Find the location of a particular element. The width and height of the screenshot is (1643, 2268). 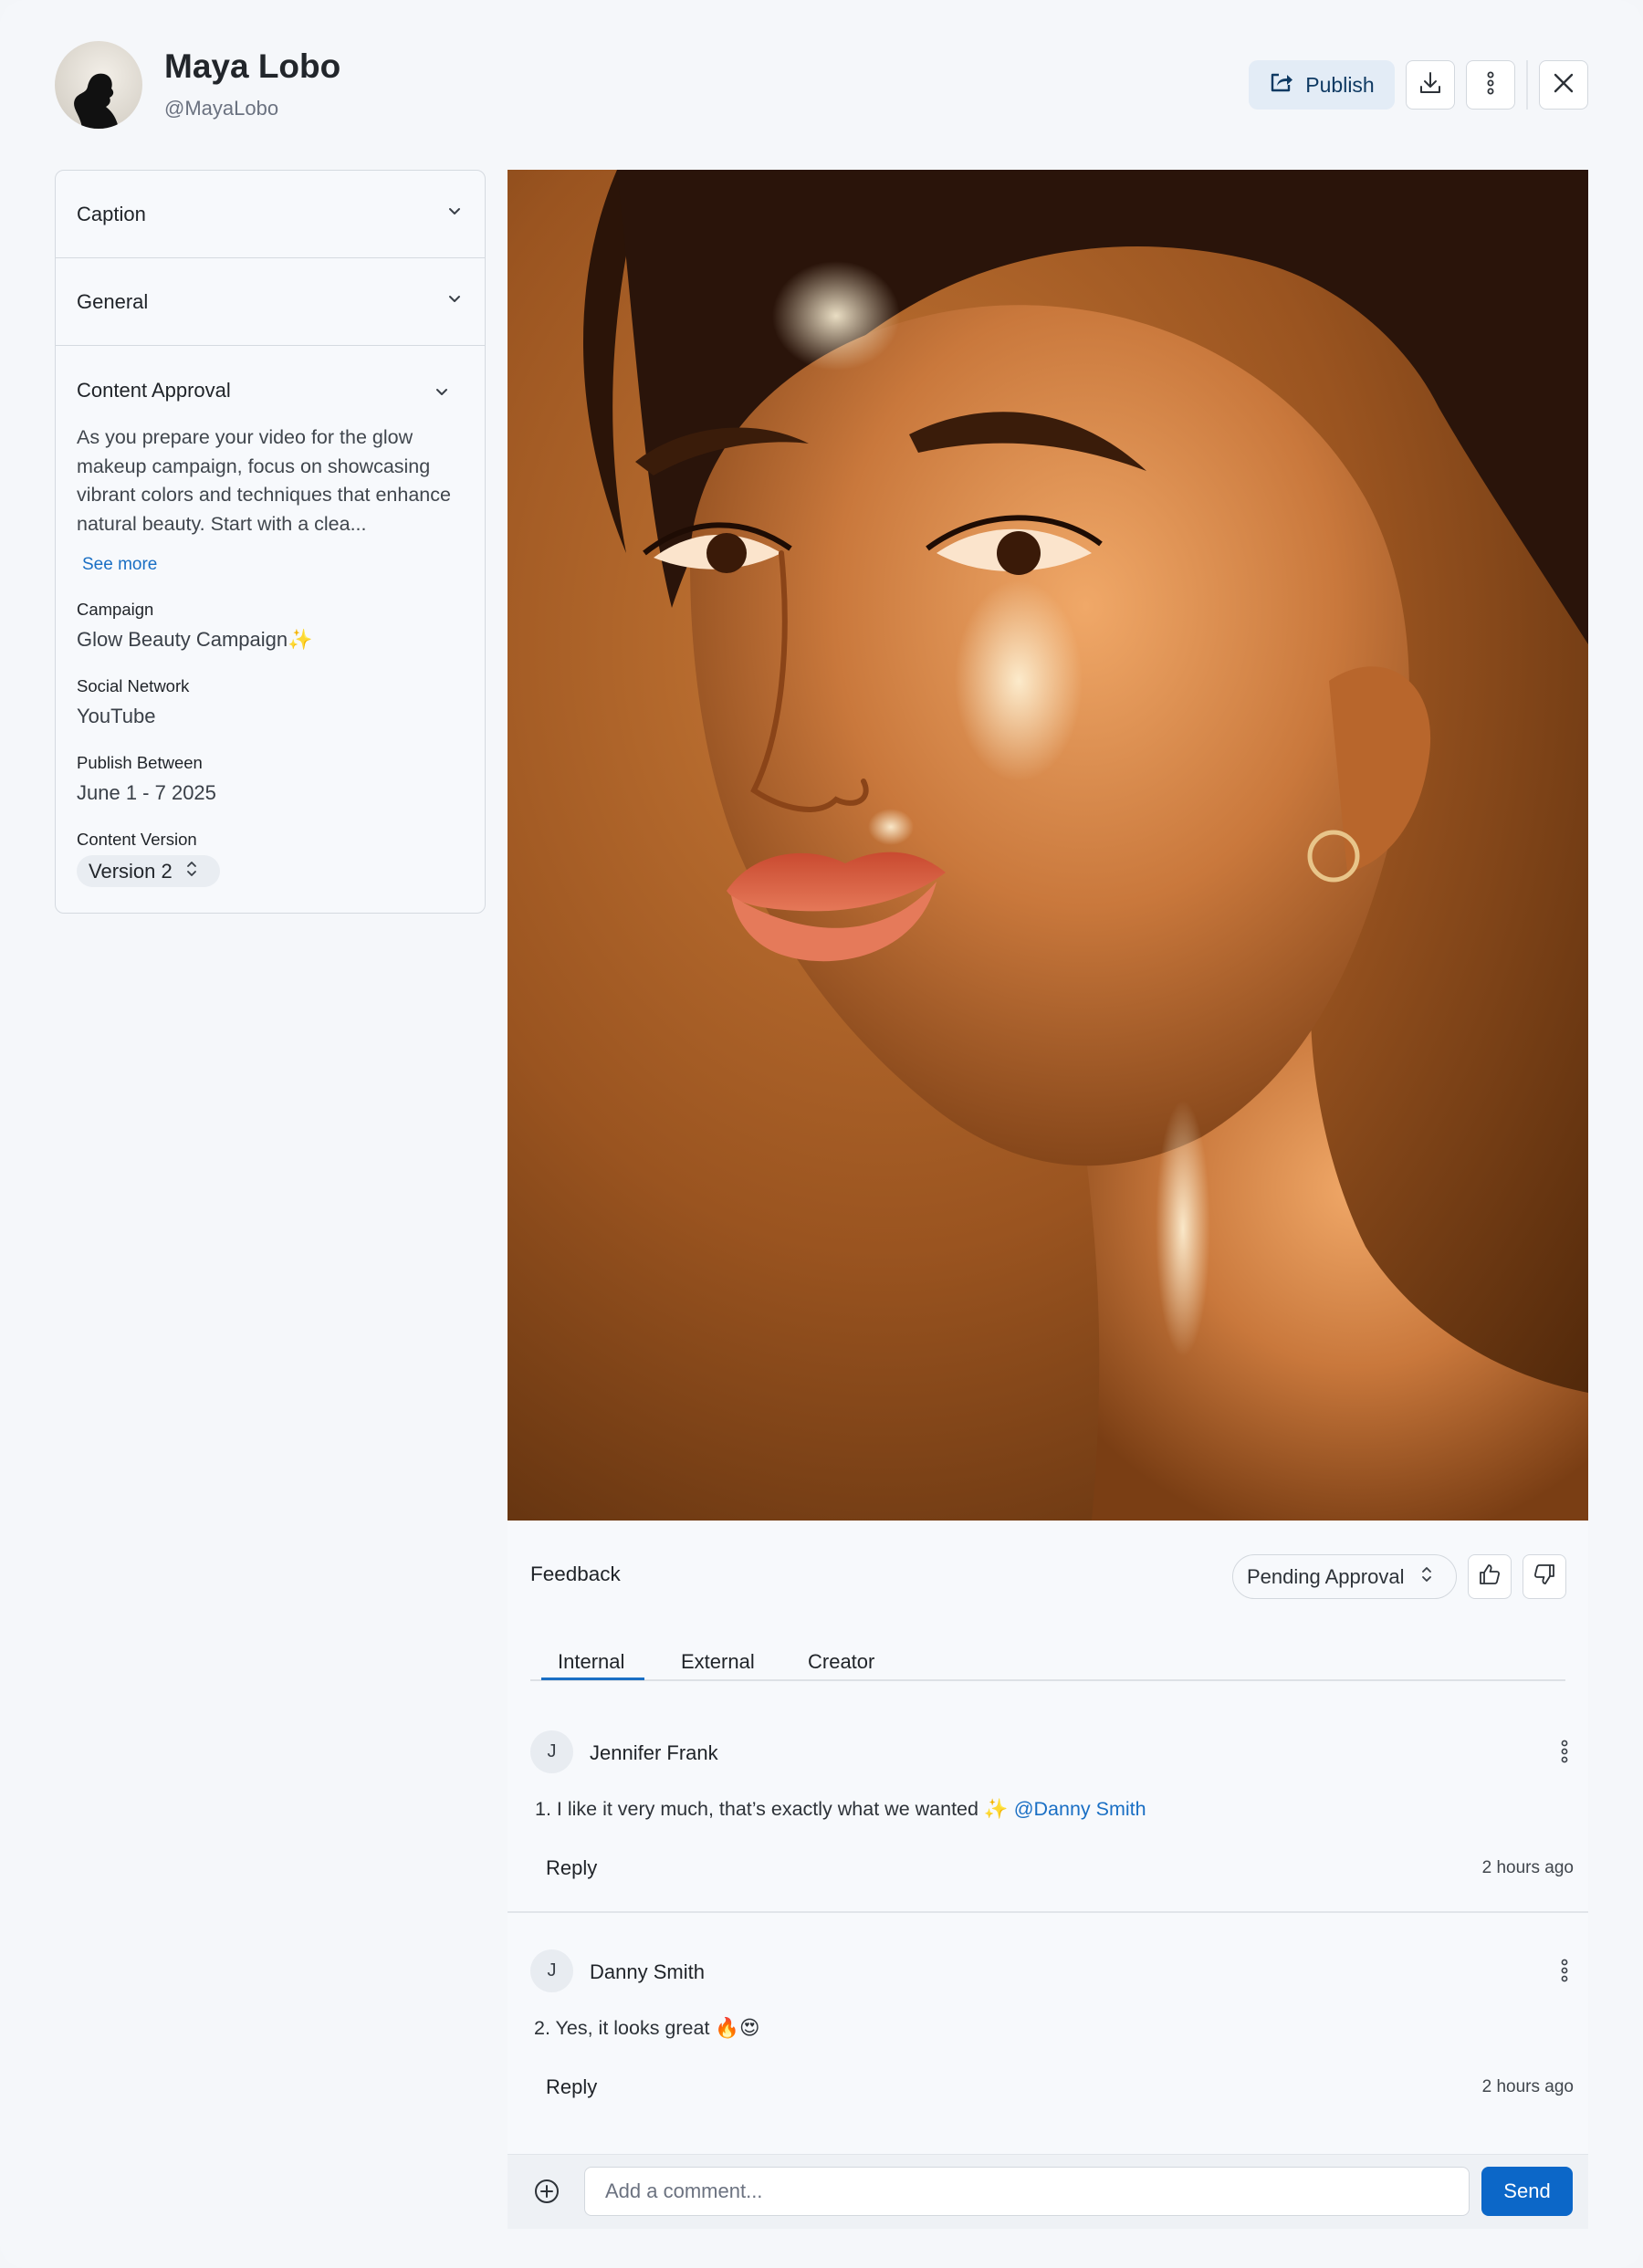

reject-button is located at coordinates (1544, 1576).